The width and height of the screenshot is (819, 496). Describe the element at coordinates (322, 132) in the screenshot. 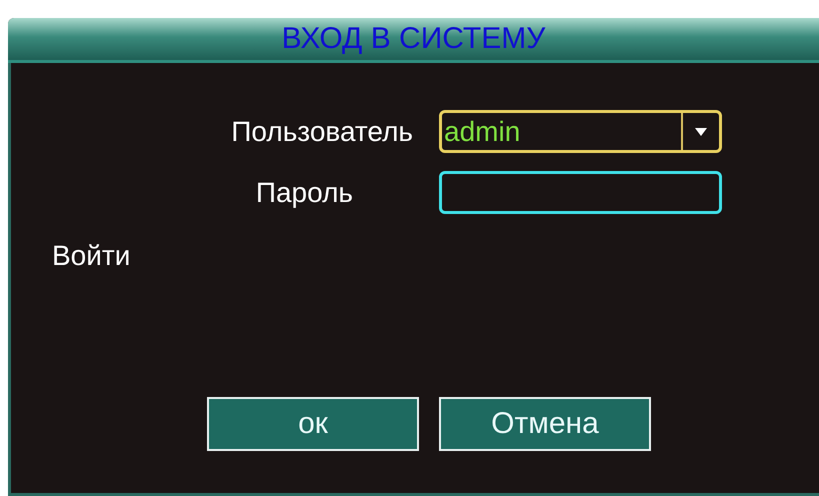

I see `field-label: Пользователь` at that location.